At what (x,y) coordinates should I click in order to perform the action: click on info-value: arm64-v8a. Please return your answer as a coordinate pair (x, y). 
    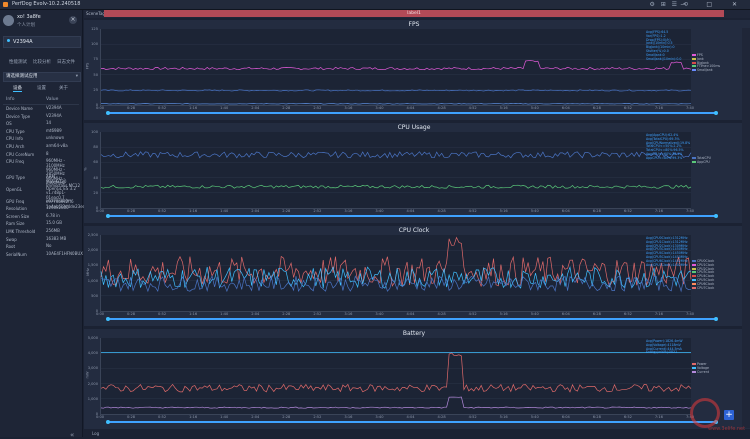
    Looking at the image, I should click on (57, 145).